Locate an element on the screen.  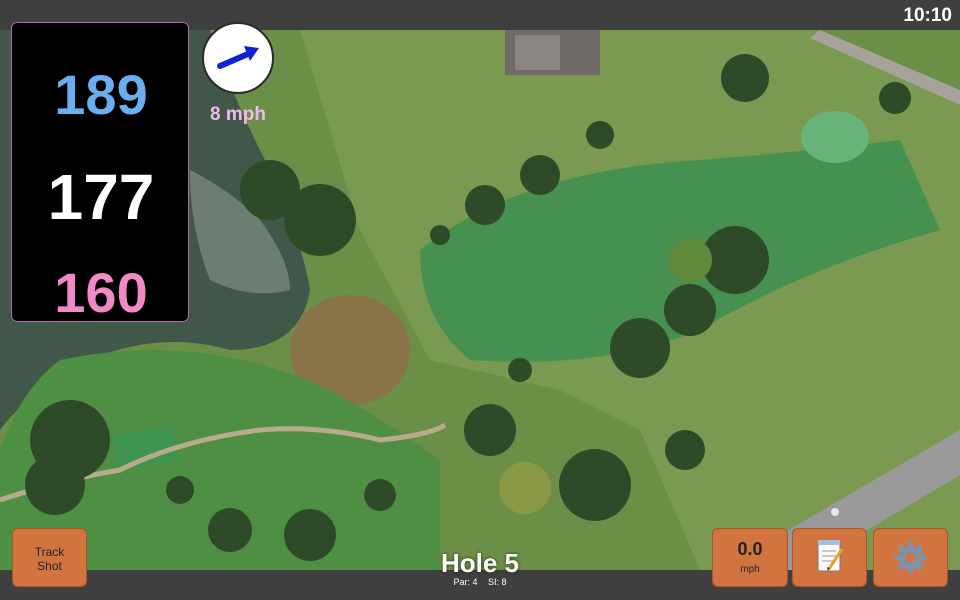
wind-direction-arrow-icon is located at coordinates (238, 57).